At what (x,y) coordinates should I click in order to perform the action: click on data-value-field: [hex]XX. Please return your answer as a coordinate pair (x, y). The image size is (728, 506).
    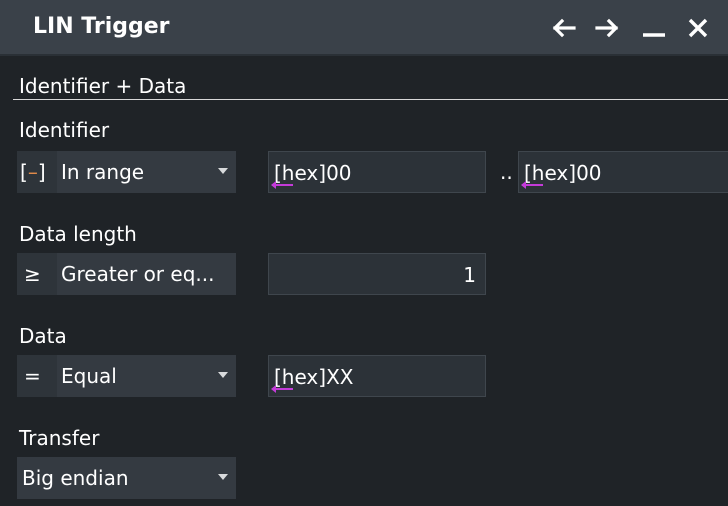
    Looking at the image, I should click on (377, 376).